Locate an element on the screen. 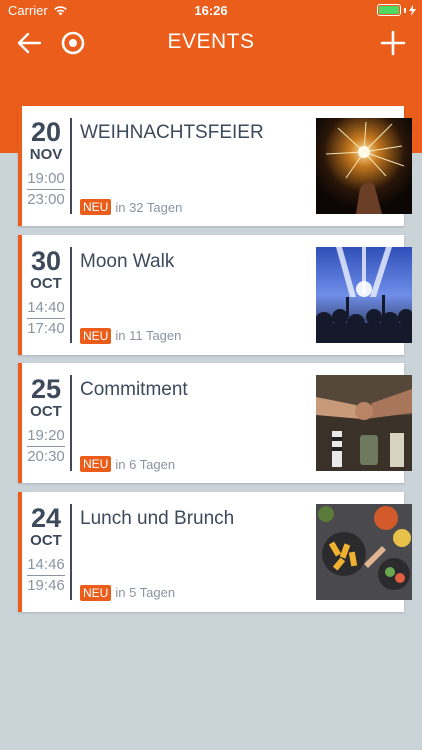 The image size is (422, 750). fist-bump-photo is located at coordinates (364, 423).